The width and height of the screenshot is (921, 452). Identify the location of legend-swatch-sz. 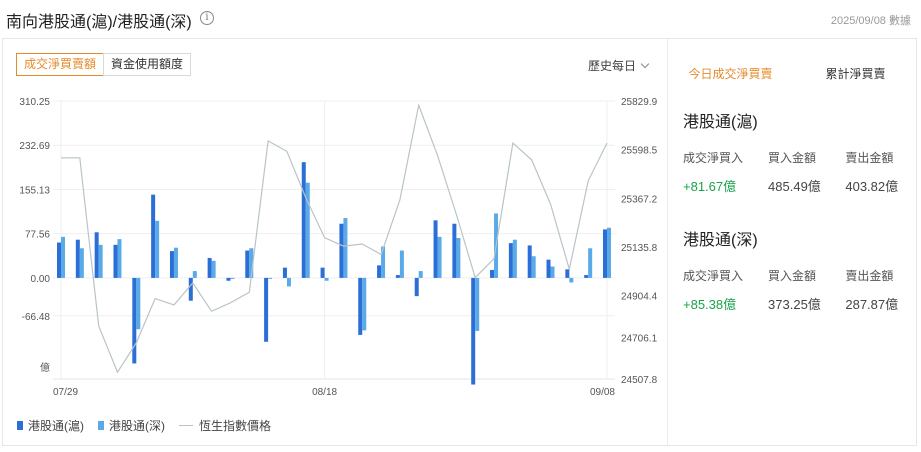
(101, 425).